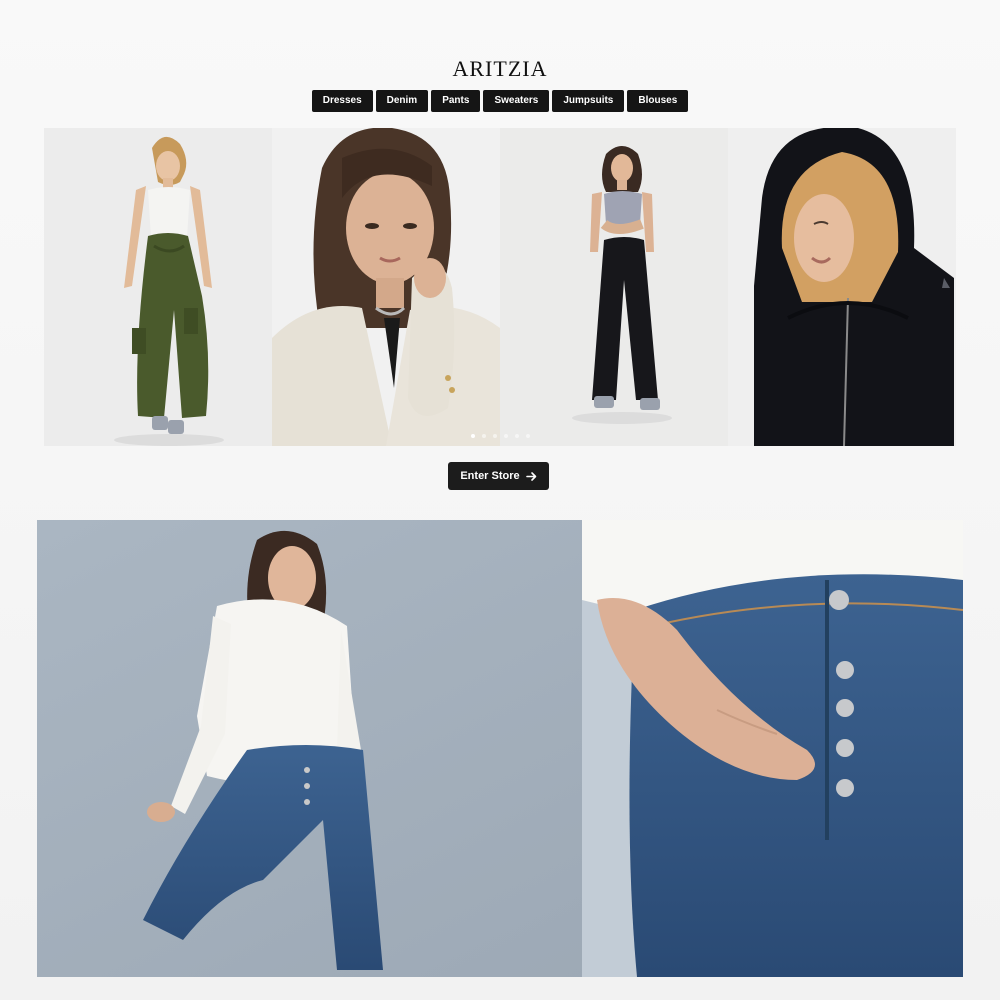 This screenshot has height=1000, width=1000. I want to click on model-cargo-pants-photo, so click(158, 287).